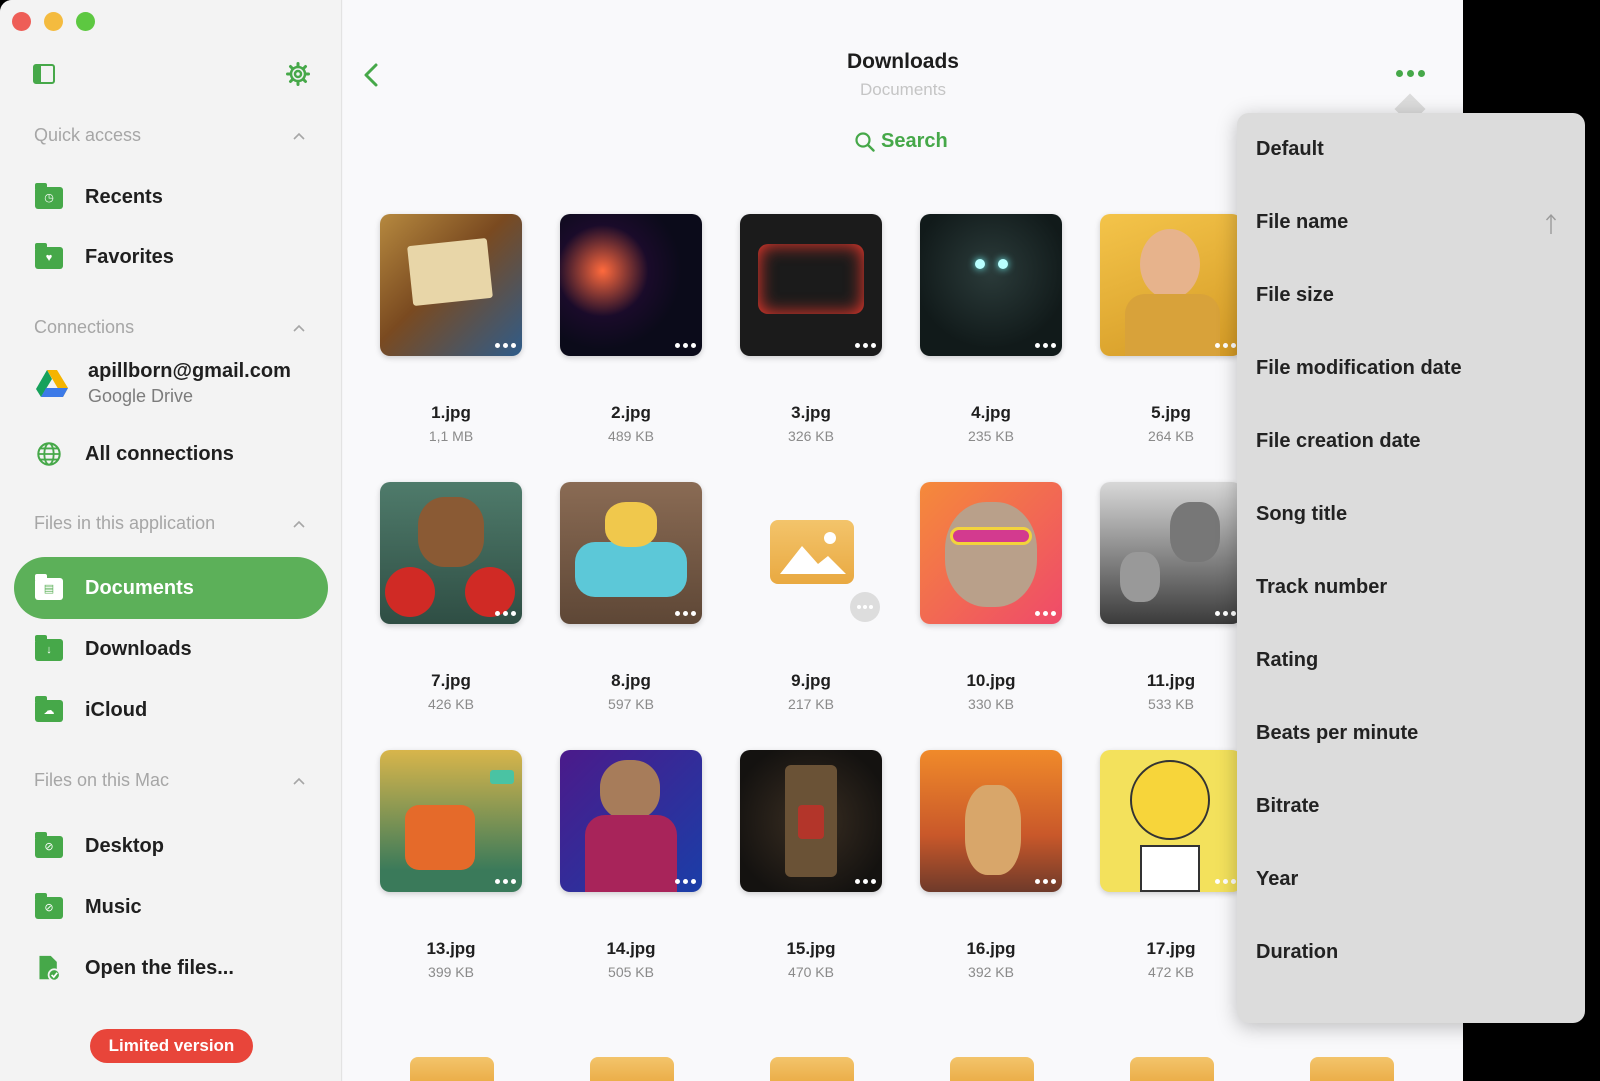  What do you see at coordinates (1171, 948) in the screenshot?
I see `file-name: 17.jpg` at bounding box center [1171, 948].